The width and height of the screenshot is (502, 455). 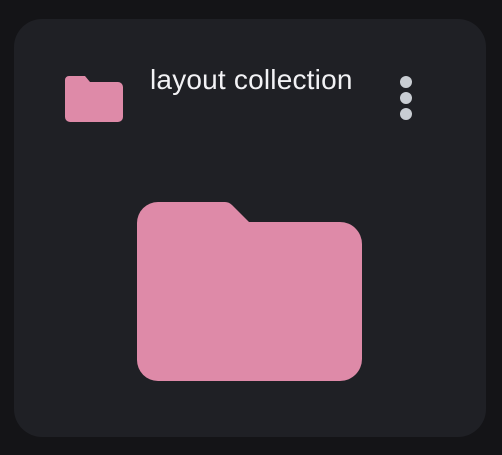 I want to click on folder-title: layout collection, so click(x=251, y=79).